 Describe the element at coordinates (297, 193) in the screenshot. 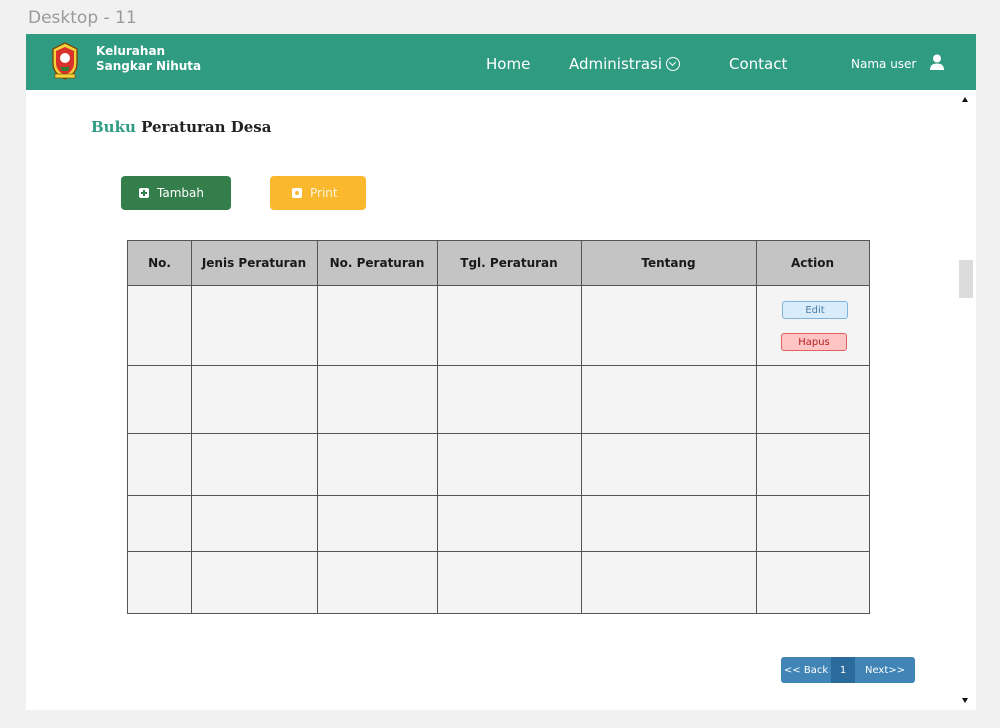

I see `print-icon` at that location.